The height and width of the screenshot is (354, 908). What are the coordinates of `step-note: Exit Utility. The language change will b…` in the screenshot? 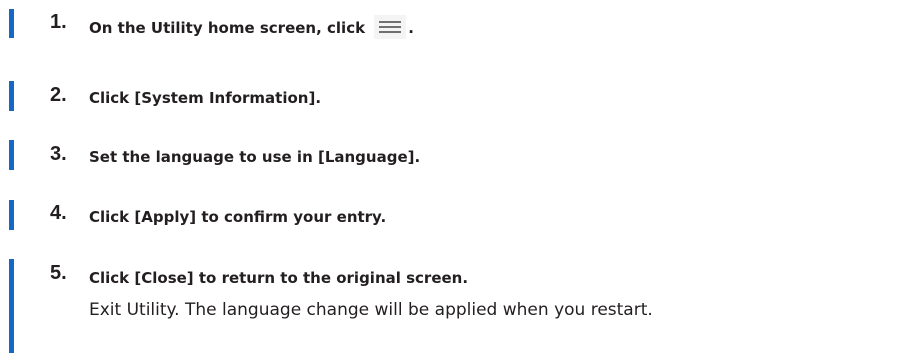 It's located at (371, 310).